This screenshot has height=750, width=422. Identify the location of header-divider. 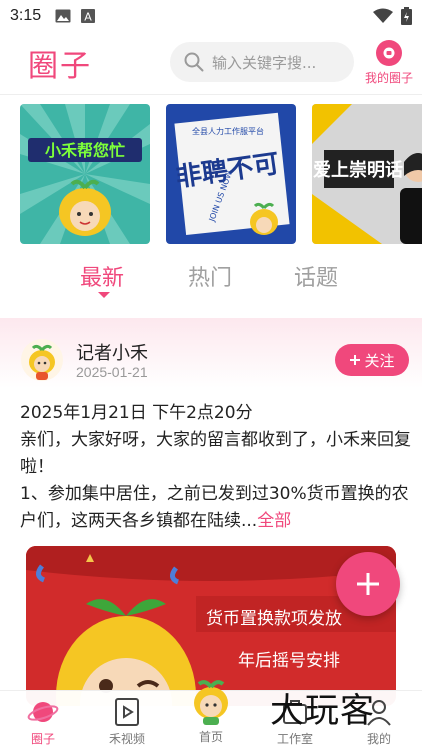
(211, 94).